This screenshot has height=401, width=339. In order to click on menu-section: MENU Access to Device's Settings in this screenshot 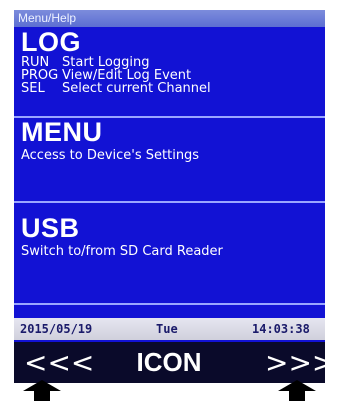, I will do `click(169, 141)`.